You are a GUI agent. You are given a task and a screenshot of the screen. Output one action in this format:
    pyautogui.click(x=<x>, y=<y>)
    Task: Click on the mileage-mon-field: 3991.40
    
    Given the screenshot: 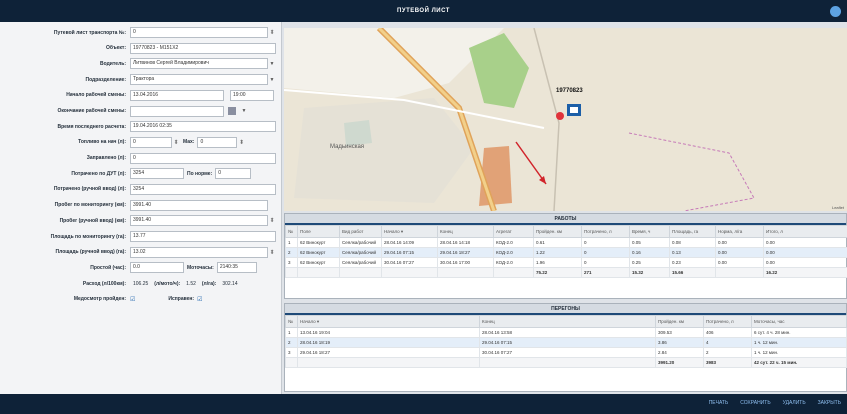 What is the action you would take?
    pyautogui.click(x=199, y=205)
    